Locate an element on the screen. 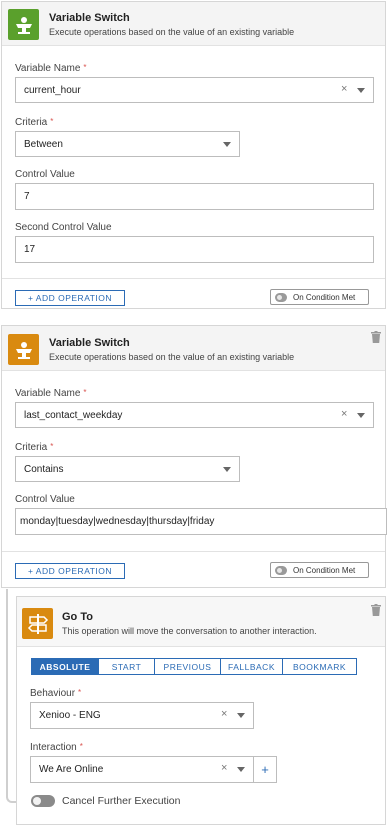 This screenshot has width=387, height=827. plus-icon: + is located at coordinates (265, 769).